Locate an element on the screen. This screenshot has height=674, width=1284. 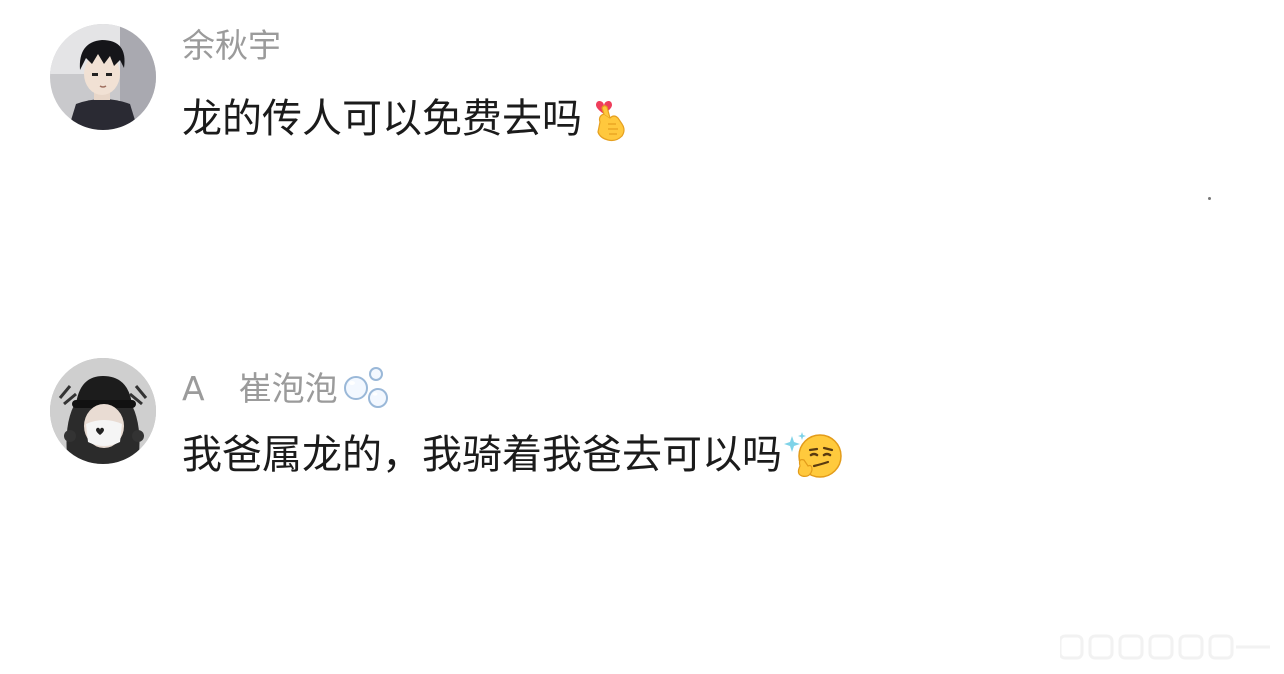
comment-text-1-content: 龙的传人可以免费去吗 is located at coordinates (382, 119).